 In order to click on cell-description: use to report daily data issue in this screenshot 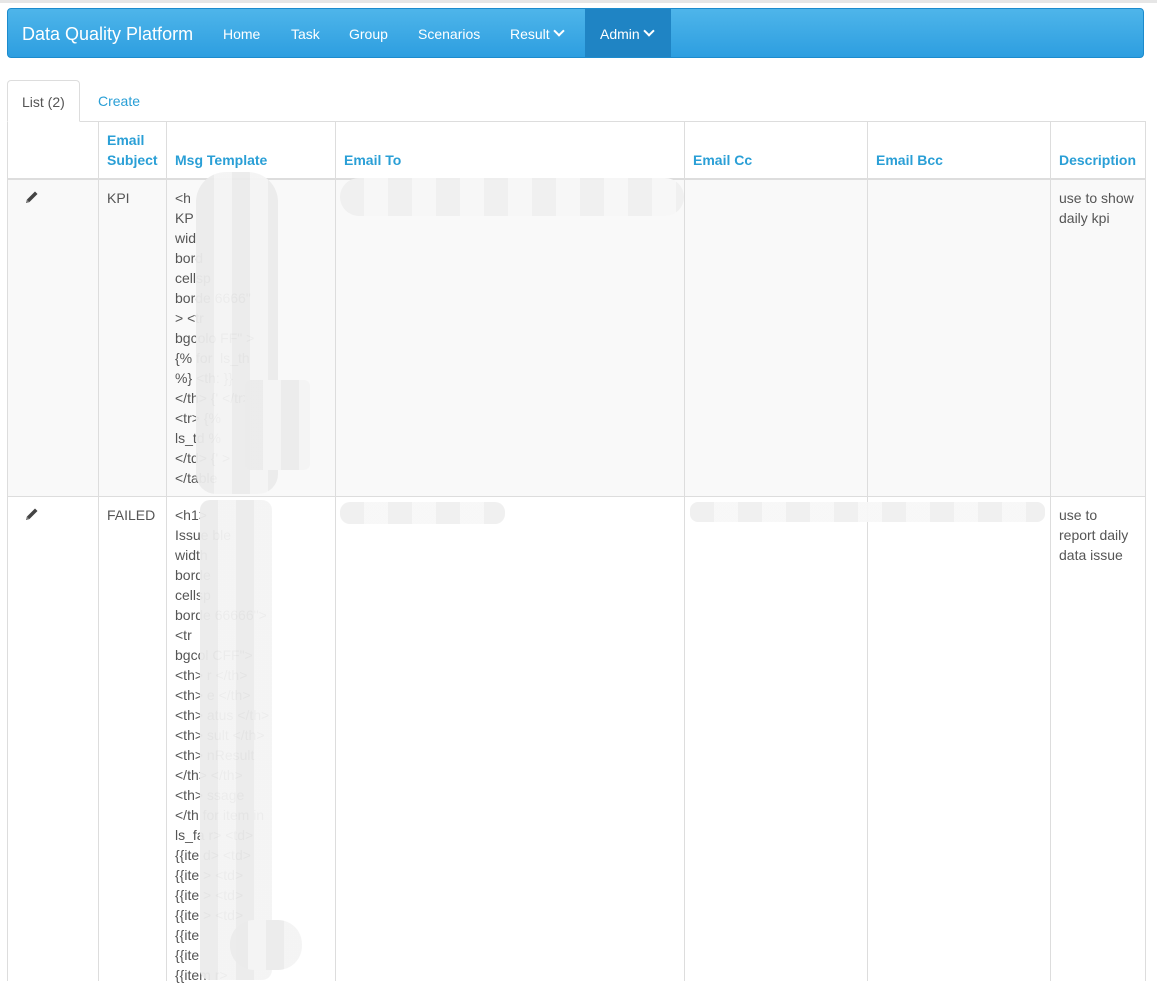, I will do `click(1094, 535)`.